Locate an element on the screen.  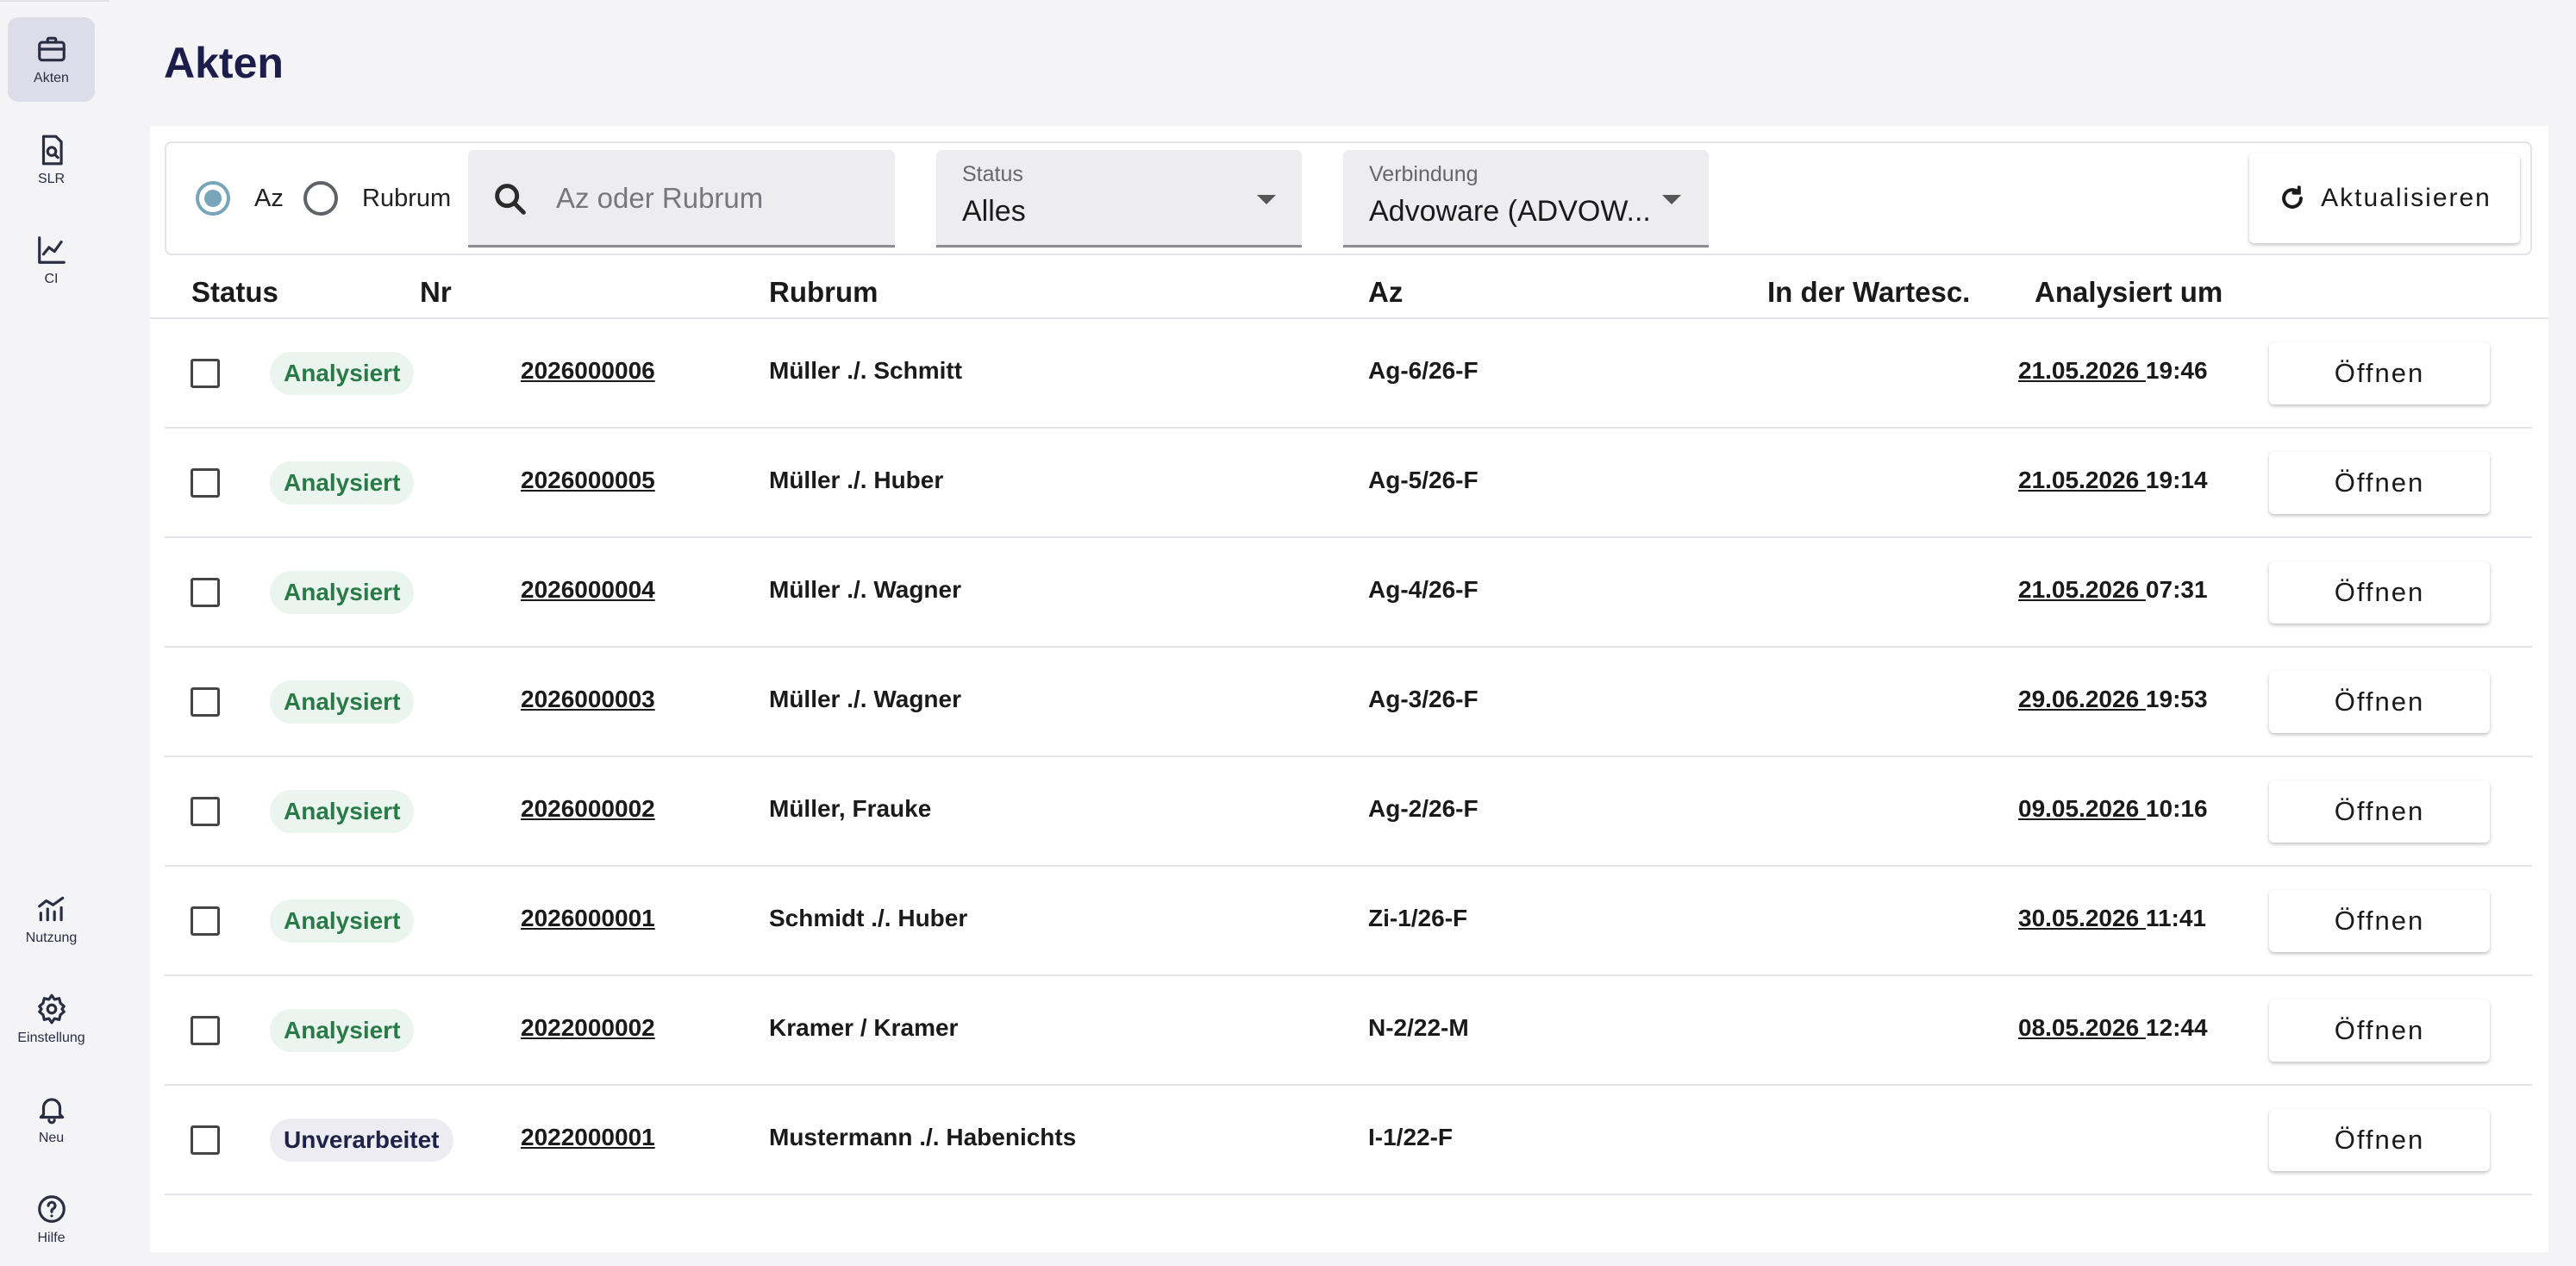
row-analyzed-time: 07:31 is located at coordinates (2176, 589).